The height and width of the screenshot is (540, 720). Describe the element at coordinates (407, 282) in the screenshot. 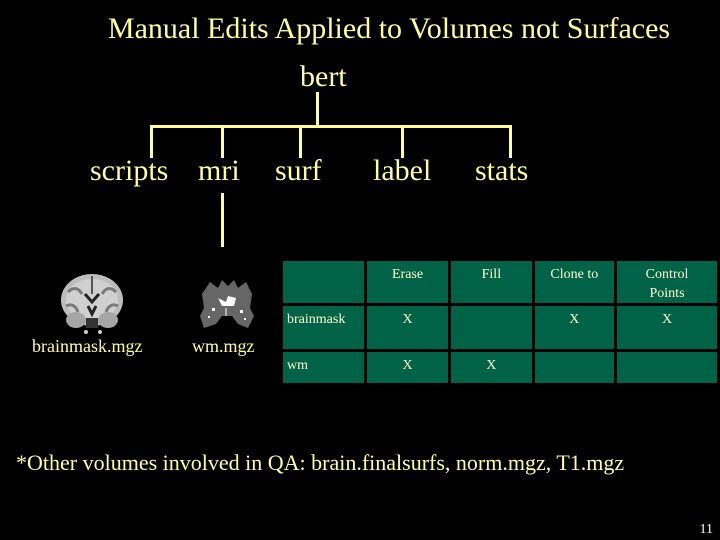

I see `table-header-erase: Erase` at that location.